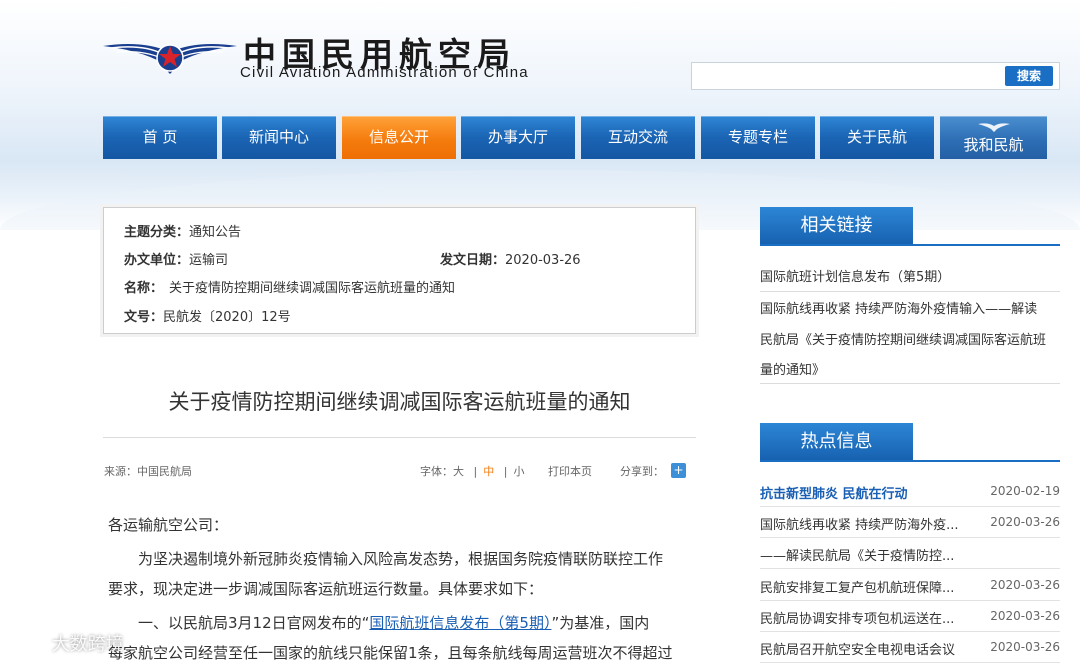 Image resolution: width=1080 pixels, height=664 pixels. Describe the element at coordinates (792, 368) in the screenshot. I see `related-link-2-cont2: 量的通知》` at that location.